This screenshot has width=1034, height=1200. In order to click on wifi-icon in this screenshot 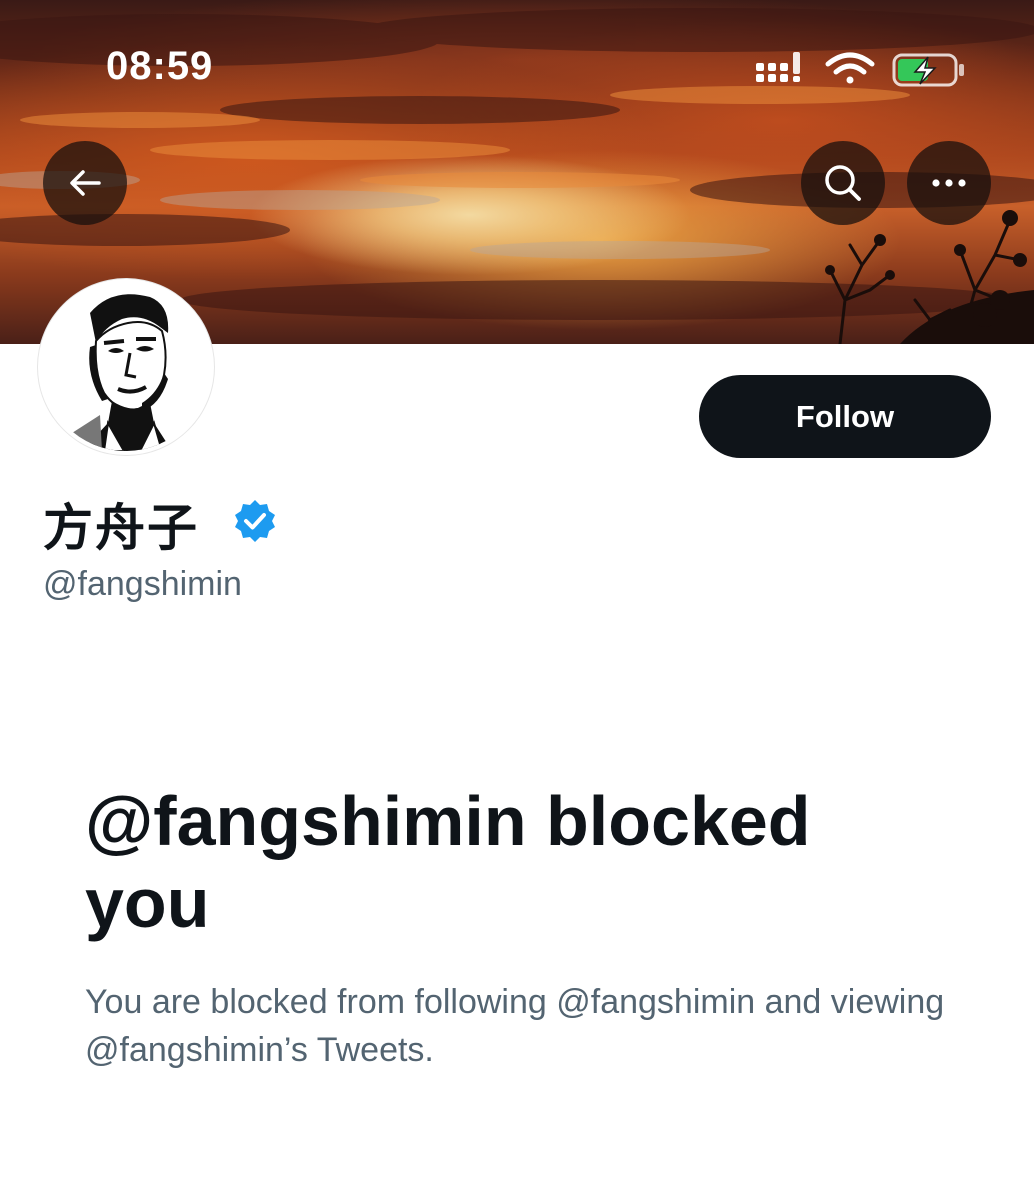, I will do `click(850, 68)`.